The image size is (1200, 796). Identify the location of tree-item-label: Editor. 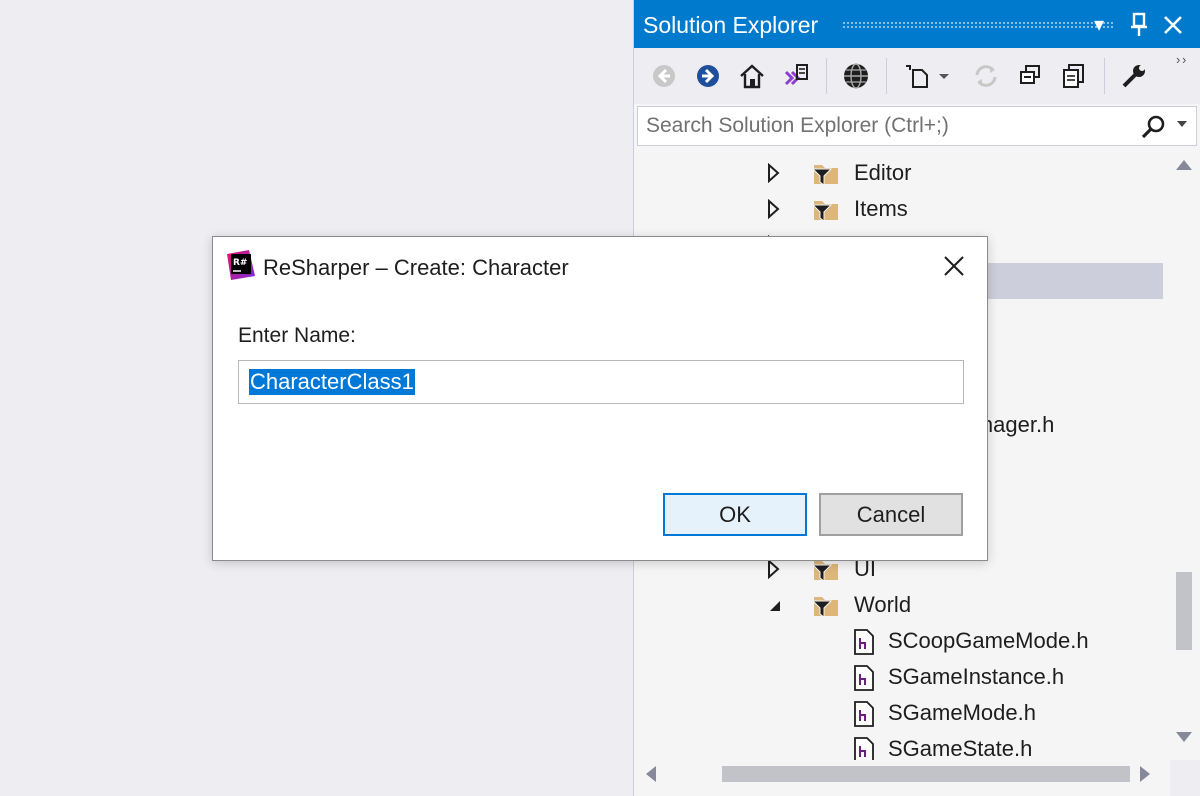
(883, 172).